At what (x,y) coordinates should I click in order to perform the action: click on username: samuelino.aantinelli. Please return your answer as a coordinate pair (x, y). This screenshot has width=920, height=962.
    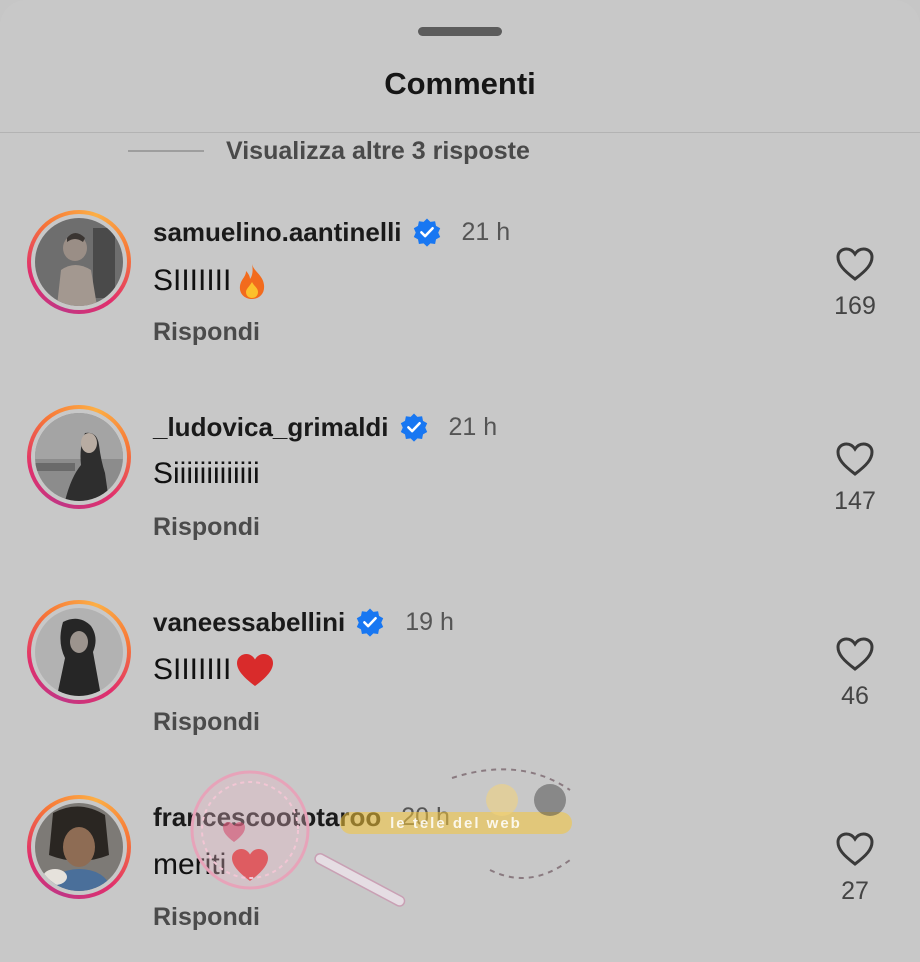
    Looking at the image, I should click on (277, 232).